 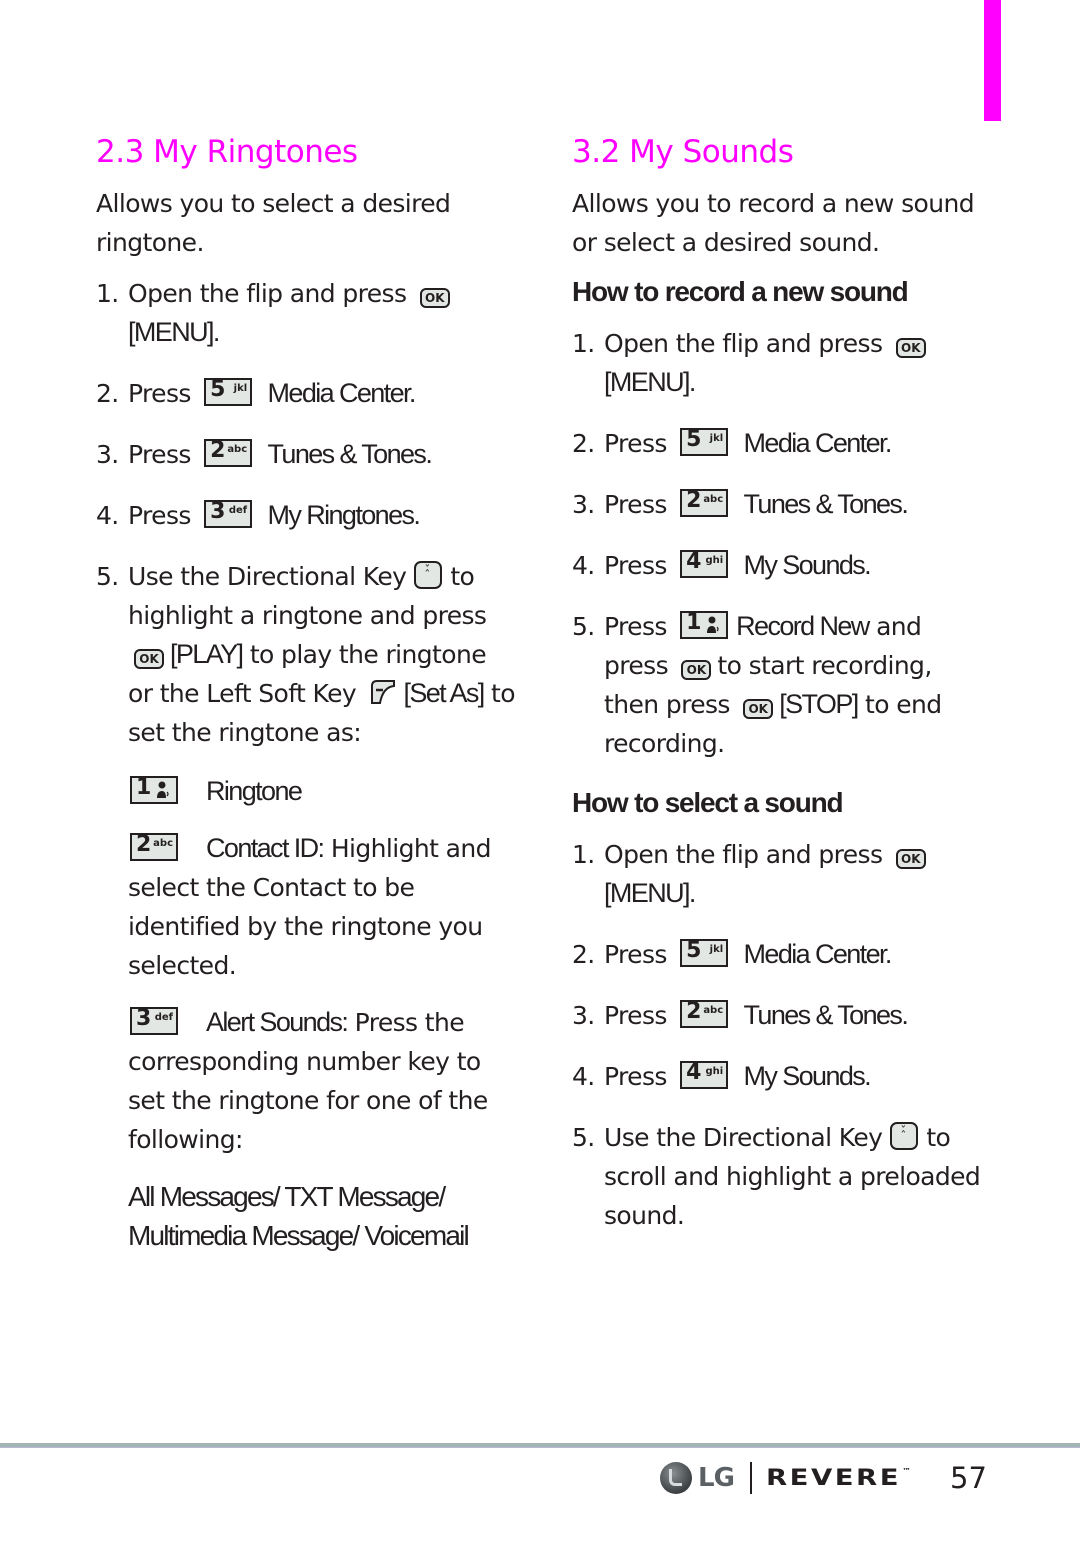 What do you see at coordinates (740, 291) in the screenshot?
I see `record-subheading: How to record a new sound` at bounding box center [740, 291].